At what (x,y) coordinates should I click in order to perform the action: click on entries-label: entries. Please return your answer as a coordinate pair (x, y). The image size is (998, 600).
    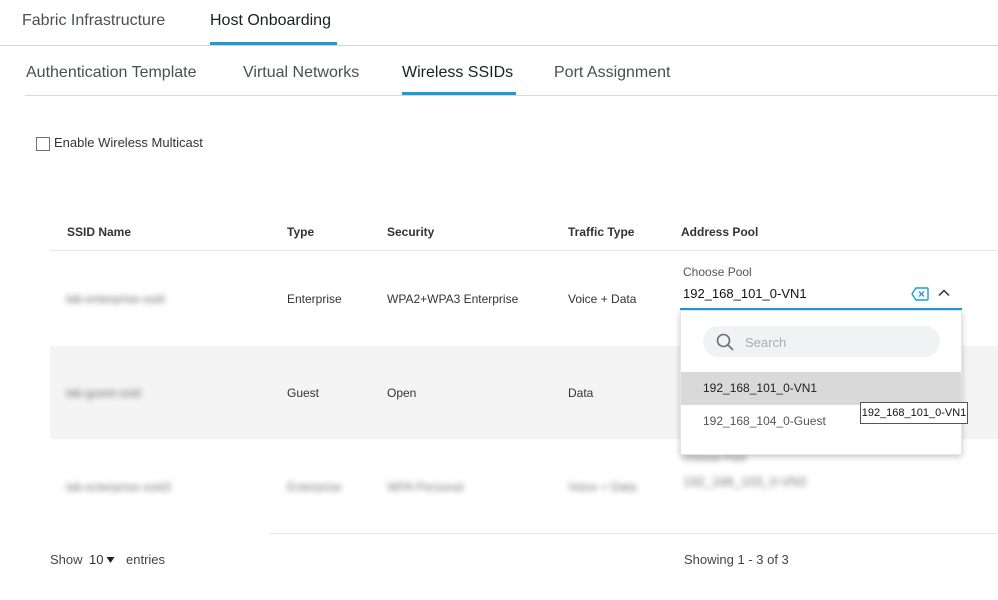
    Looking at the image, I should click on (146, 559).